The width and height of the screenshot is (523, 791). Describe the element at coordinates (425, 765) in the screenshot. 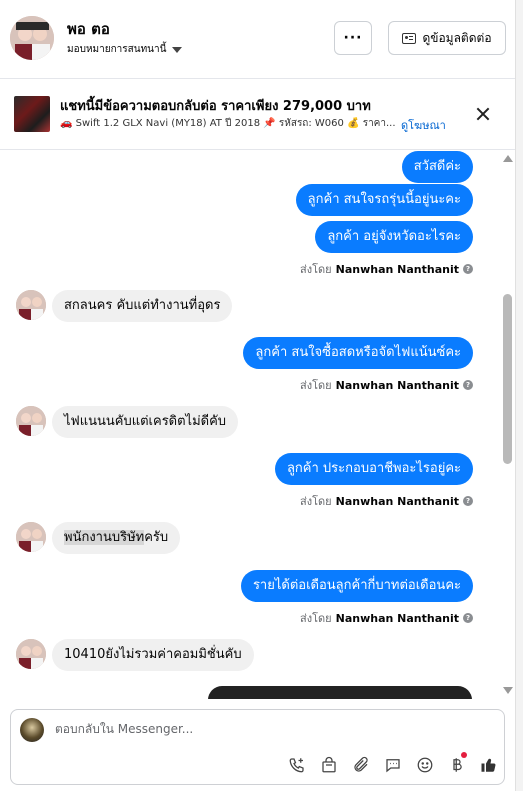

I see `emoji-icon` at that location.